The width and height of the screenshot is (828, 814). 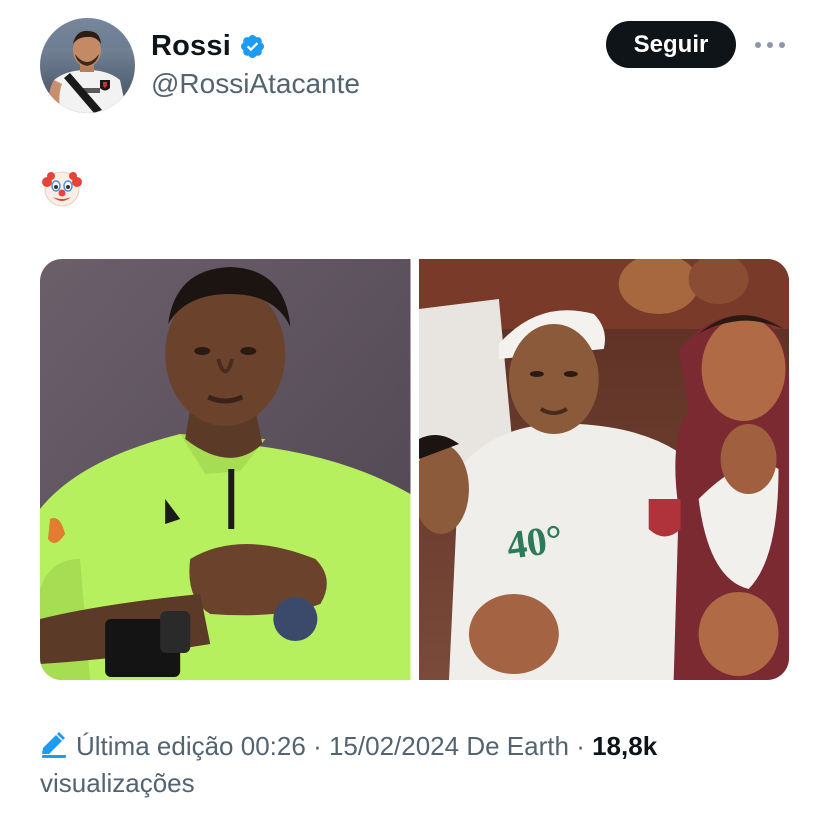 I want to click on edit-label: Última edição, so click(x=155, y=746).